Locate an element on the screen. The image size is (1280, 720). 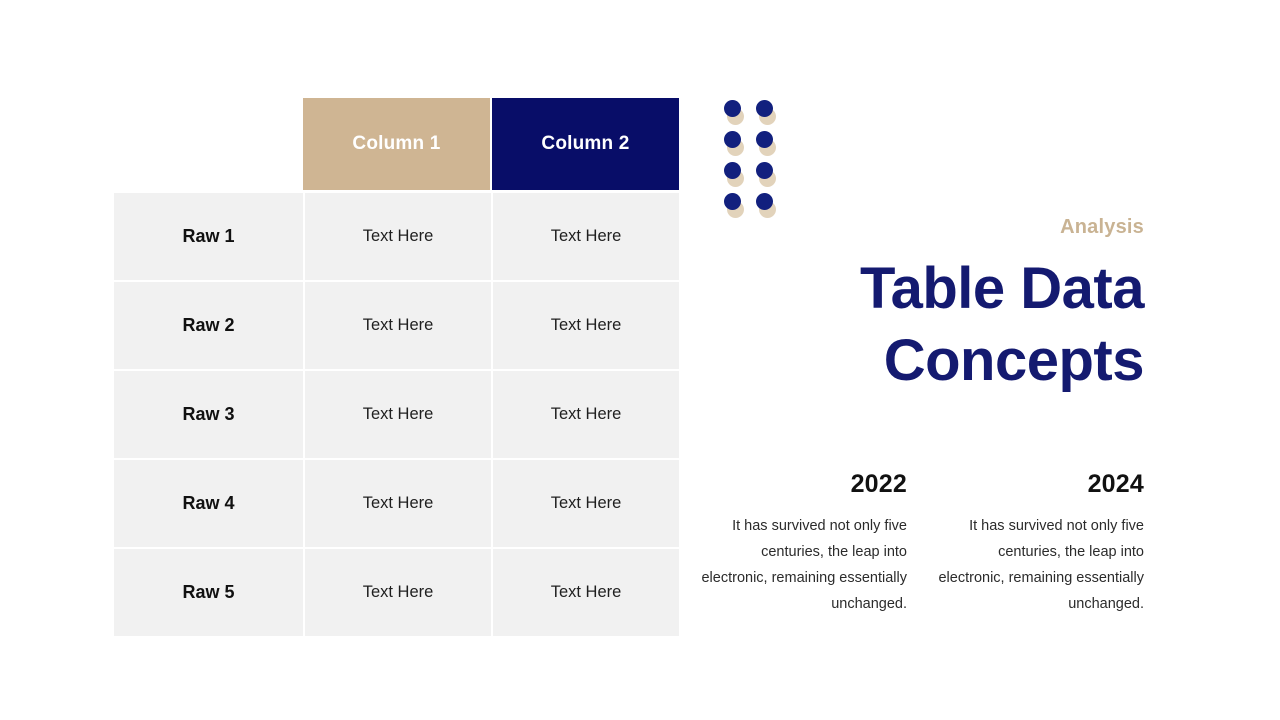
eyebrow-label: Analysis is located at coordinates (1102, 227).